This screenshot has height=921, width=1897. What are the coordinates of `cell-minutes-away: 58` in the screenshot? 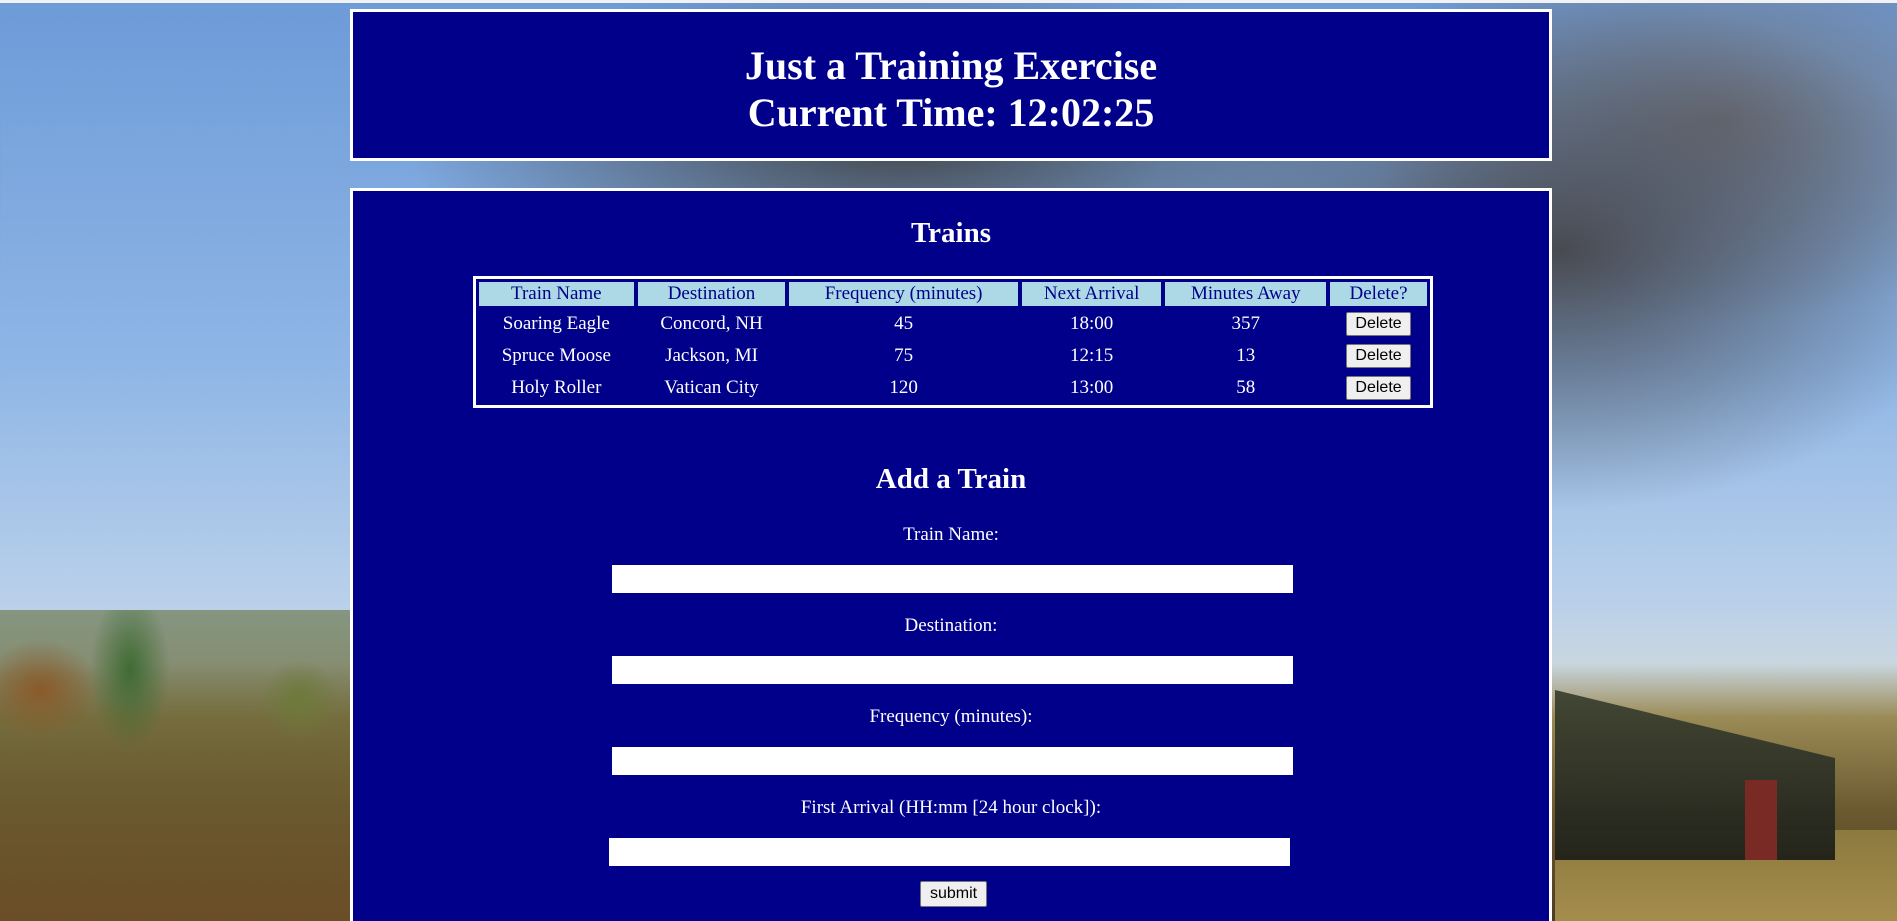 It's located at (1246, 387).